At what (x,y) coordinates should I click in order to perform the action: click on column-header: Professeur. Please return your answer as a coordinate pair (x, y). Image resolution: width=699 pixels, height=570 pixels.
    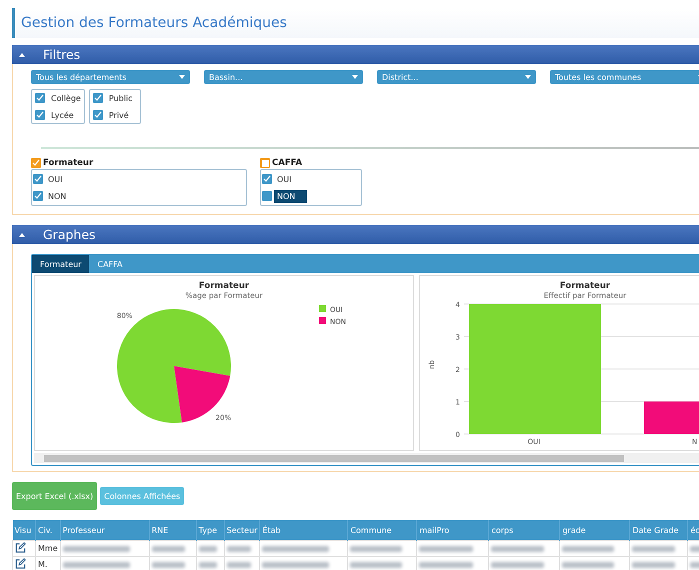
    Looking at the image, I should click on (105, 530).